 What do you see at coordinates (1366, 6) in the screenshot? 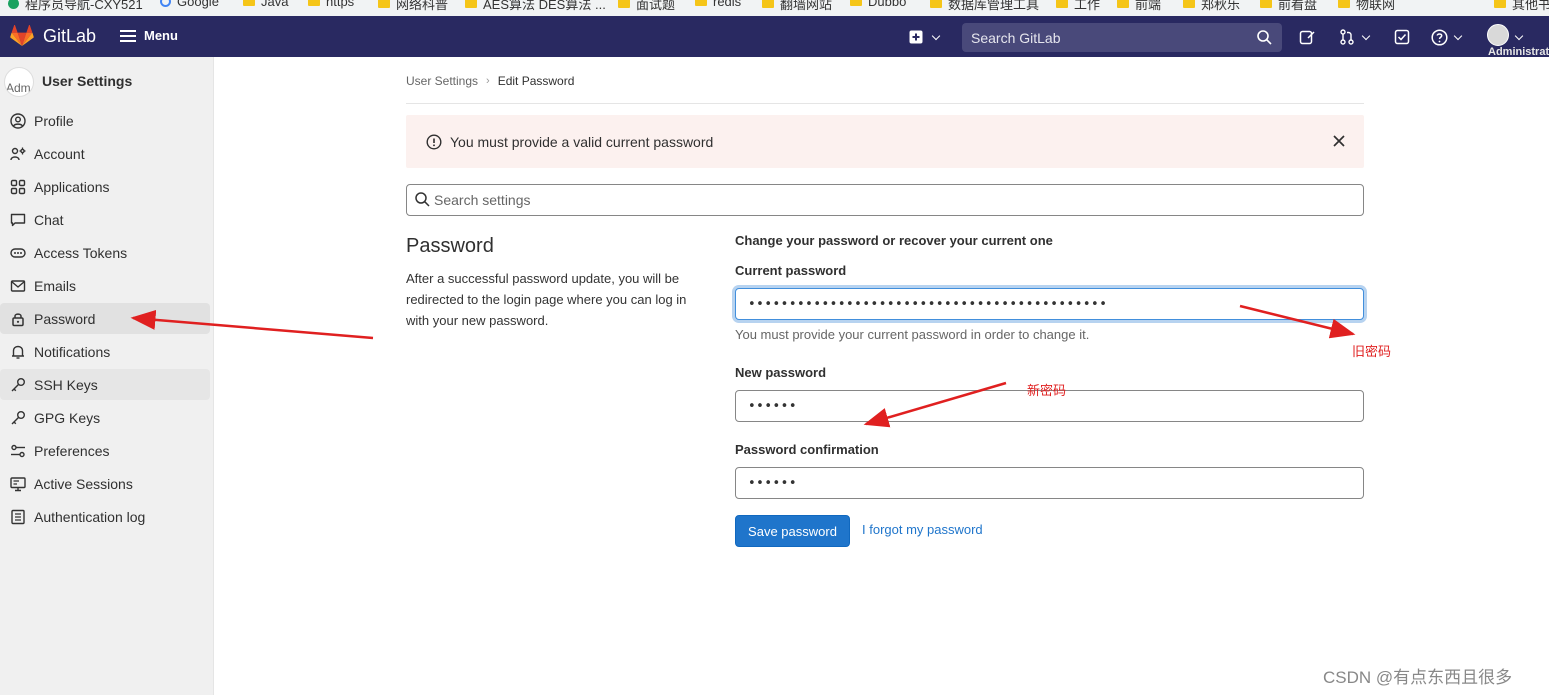
I see `bookmark-item: 物联网` at bounding box center [1366, 6].